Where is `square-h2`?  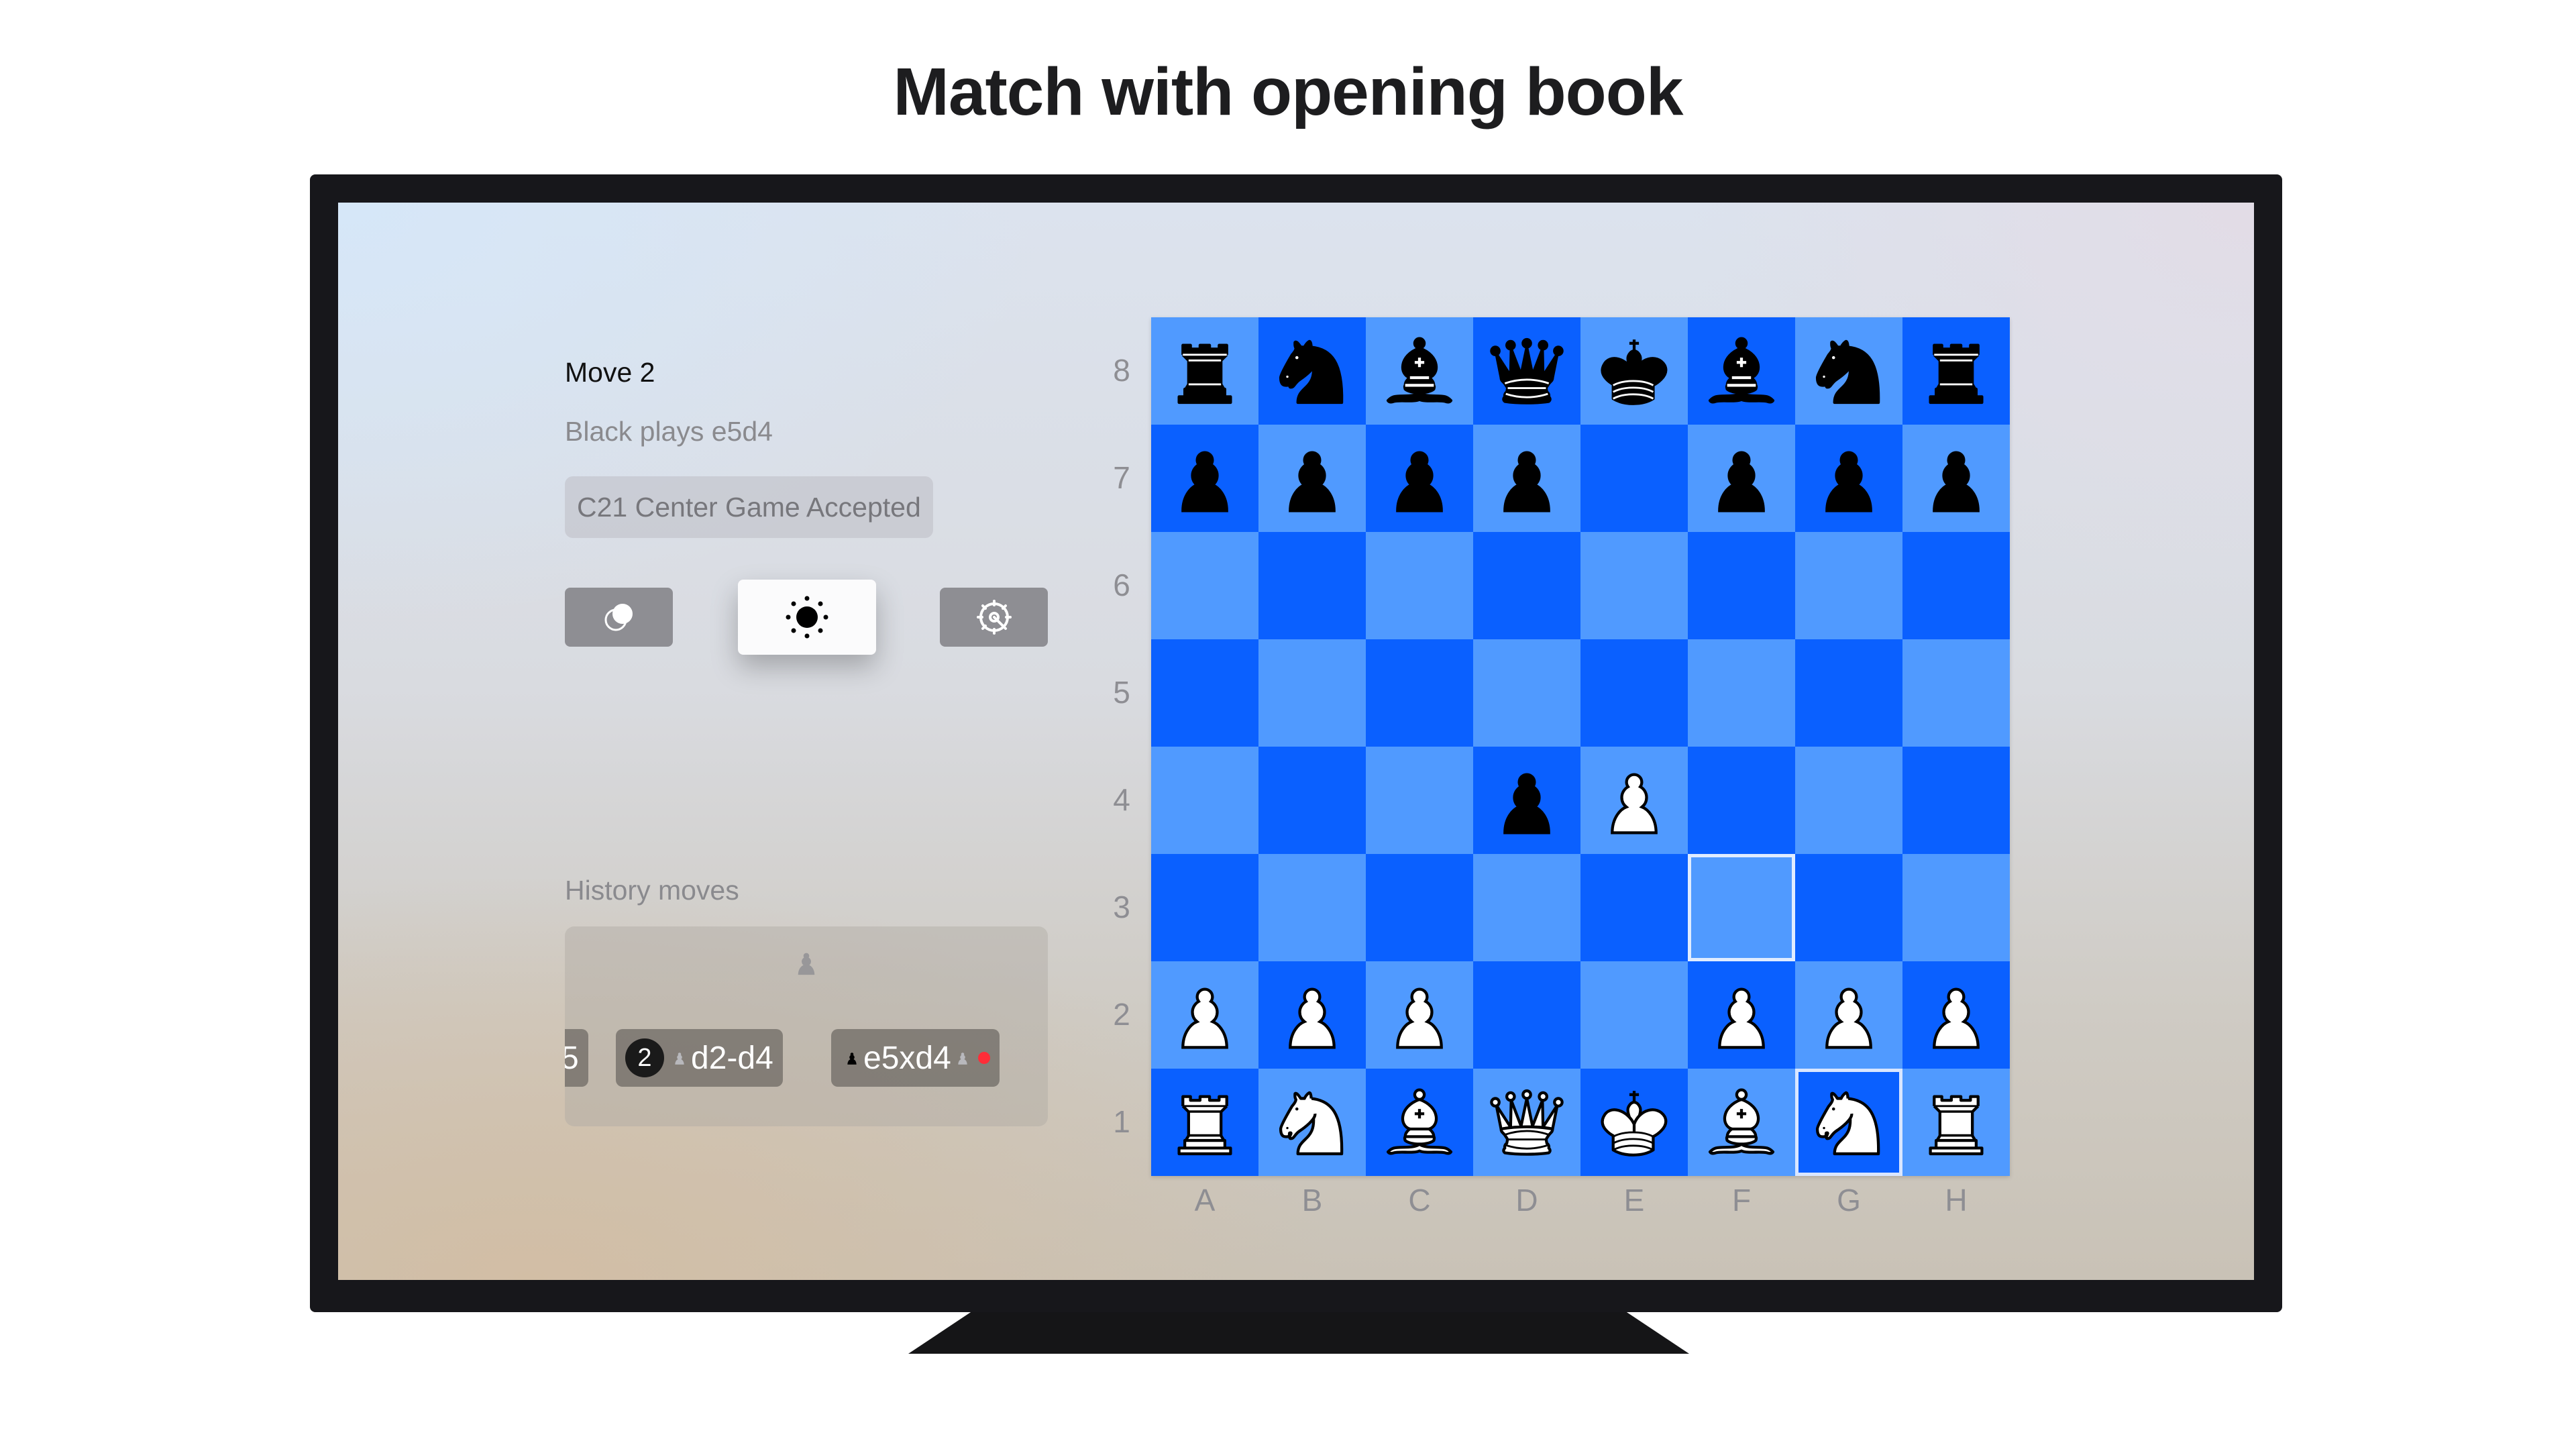 square-h2 is located at coordinates (1956, 1015).